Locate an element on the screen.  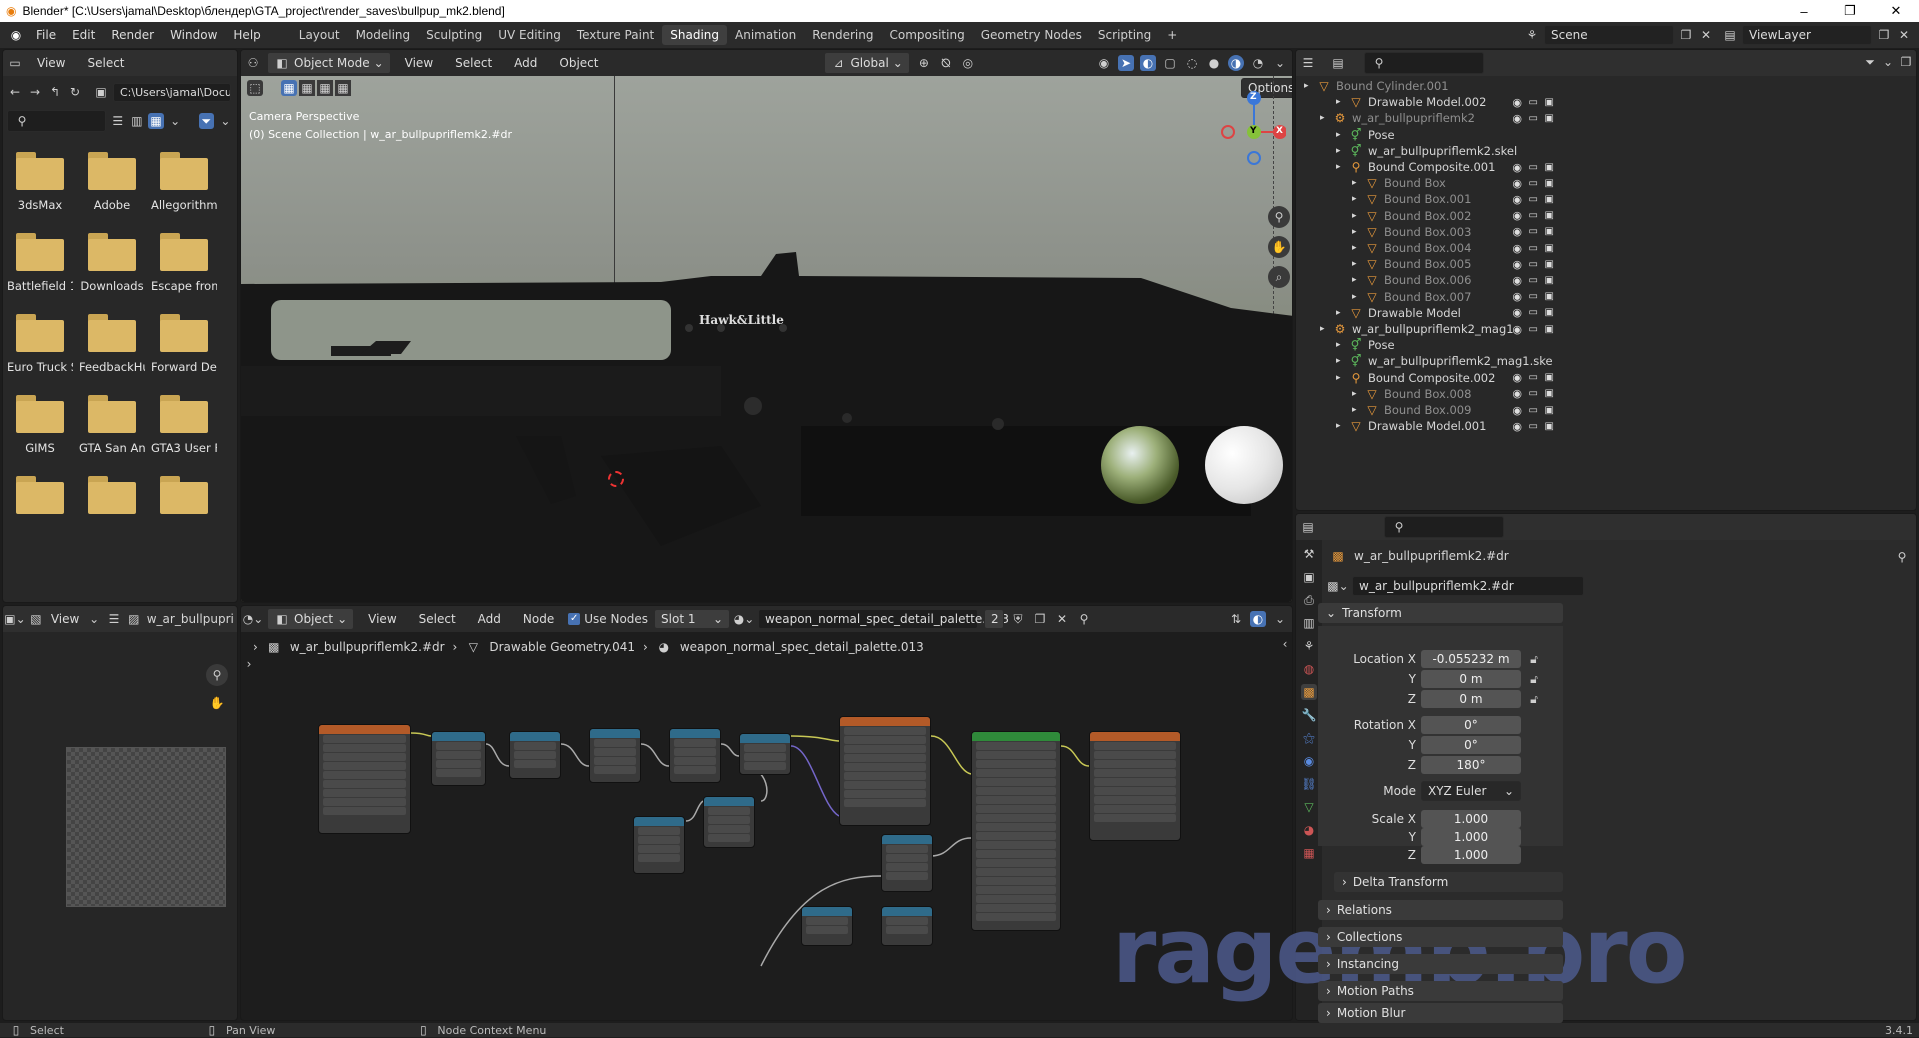
folder-item: Battlefield 1 is located at coordinates (40, 263).